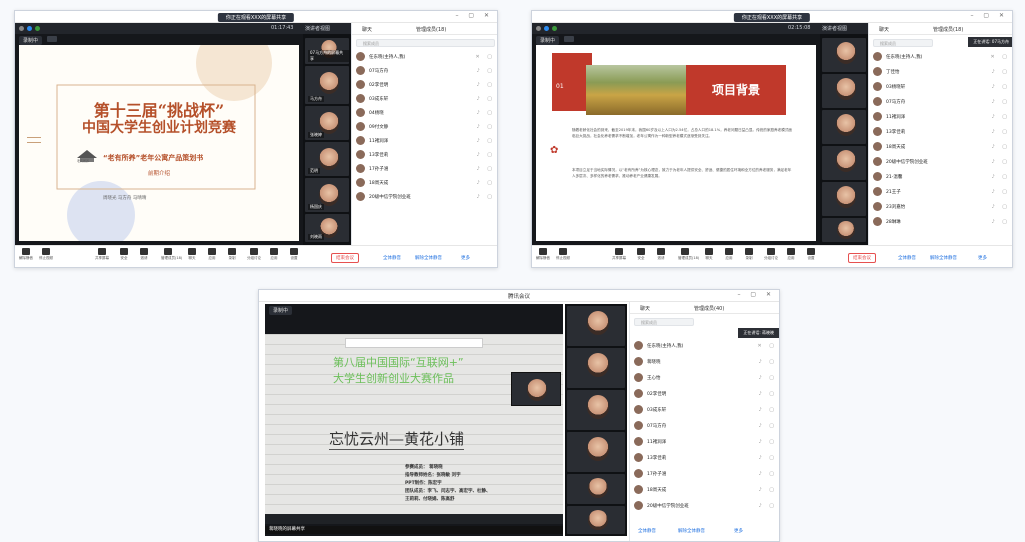  What do you see at coordinates (941, 222) in the screenshot?
I see `member-row: 28琳琳 ♪ ▢` at bounding box center [941, 222].